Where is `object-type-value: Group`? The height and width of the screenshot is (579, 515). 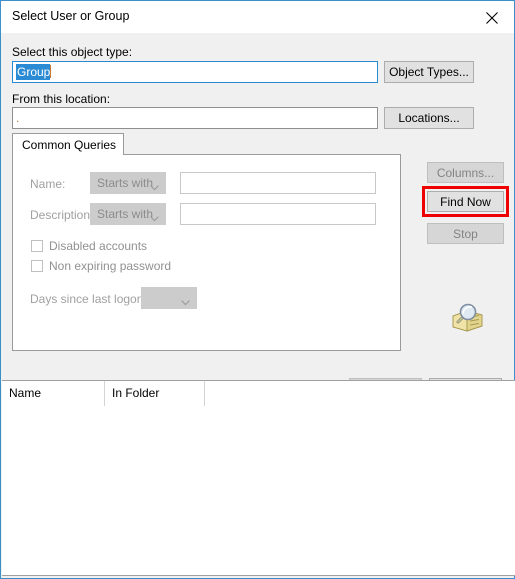 object-type-value: Group is located at coordinates (33, 72).